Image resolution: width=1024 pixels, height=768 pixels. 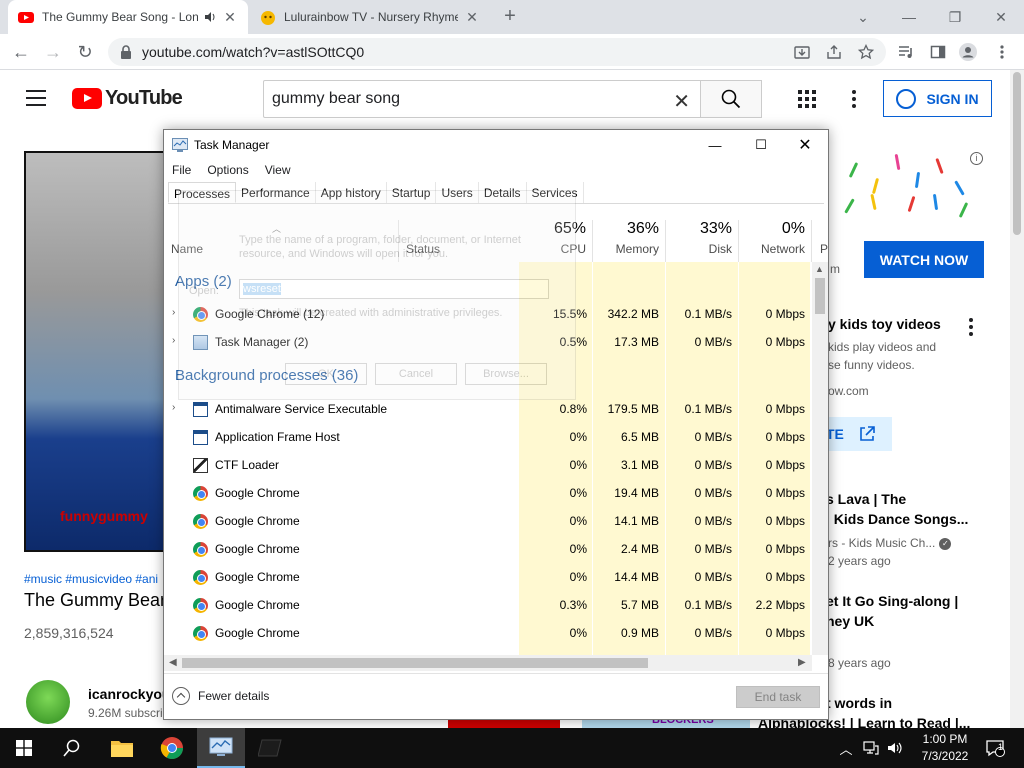 I want to click on chevron-up-icon, so click(x=181, y=696).